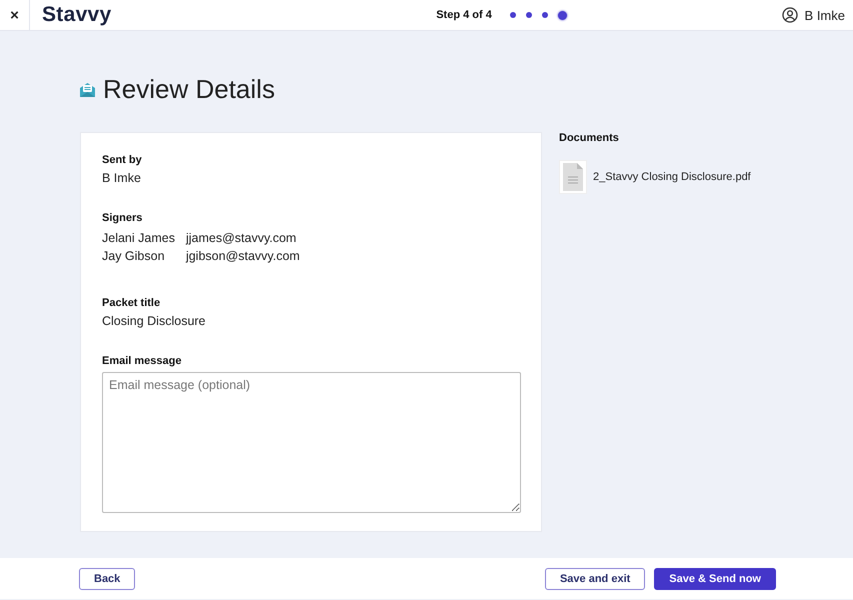 Image resolution: width=853 pixels, height=600 pixels. Describe the element at coordinates (123, 218) in the screenshot. I see `field-label: Signers` at that location.